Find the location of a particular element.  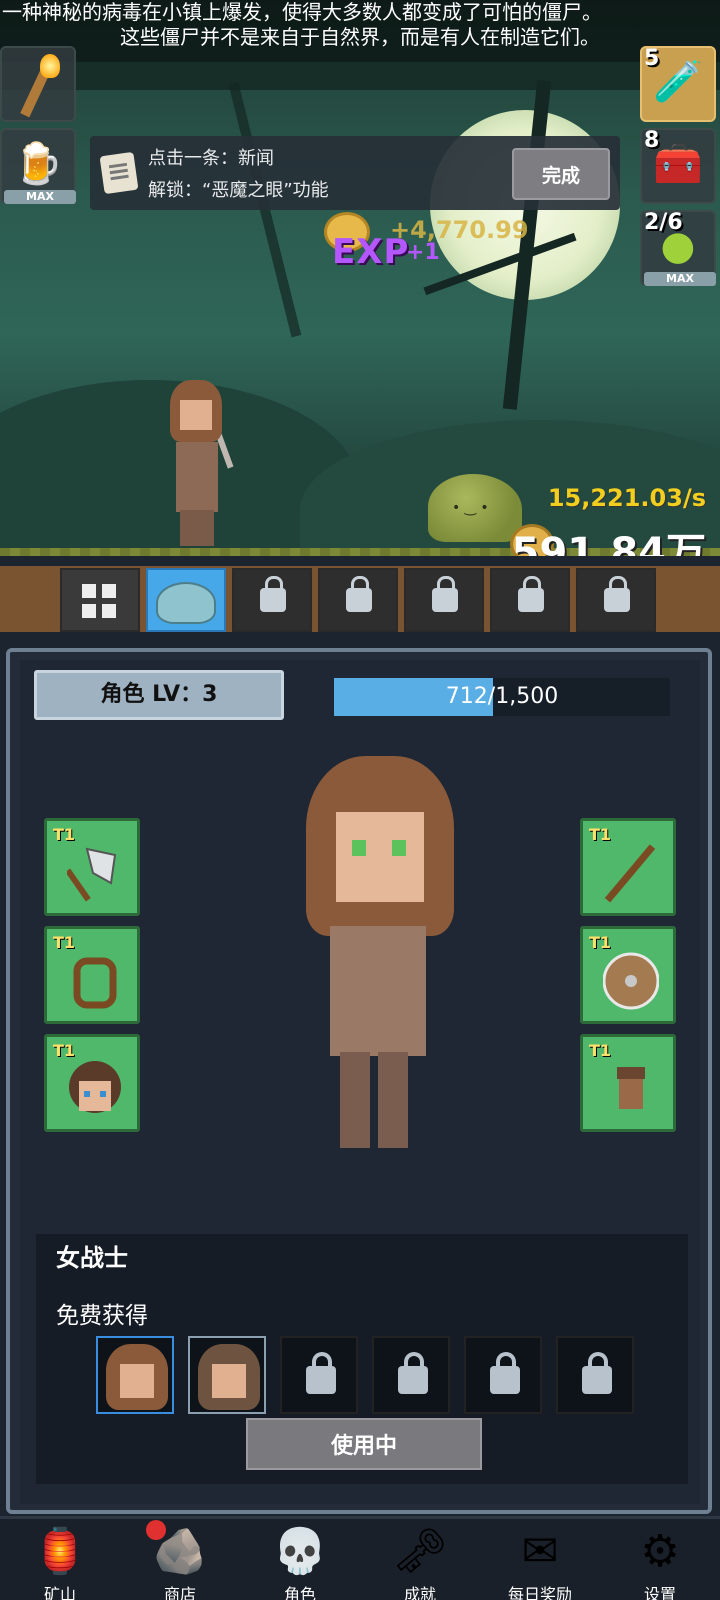

hero-body is located at coordinates (197, 477).